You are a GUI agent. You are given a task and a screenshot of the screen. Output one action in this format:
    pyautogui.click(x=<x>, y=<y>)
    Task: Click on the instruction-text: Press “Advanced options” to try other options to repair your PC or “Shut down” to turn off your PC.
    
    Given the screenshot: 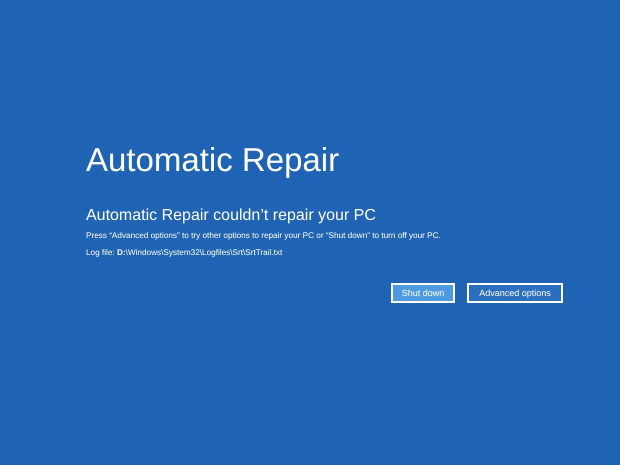 What is the action you would take?
    pyautogui.click(x=264, y=235)
    